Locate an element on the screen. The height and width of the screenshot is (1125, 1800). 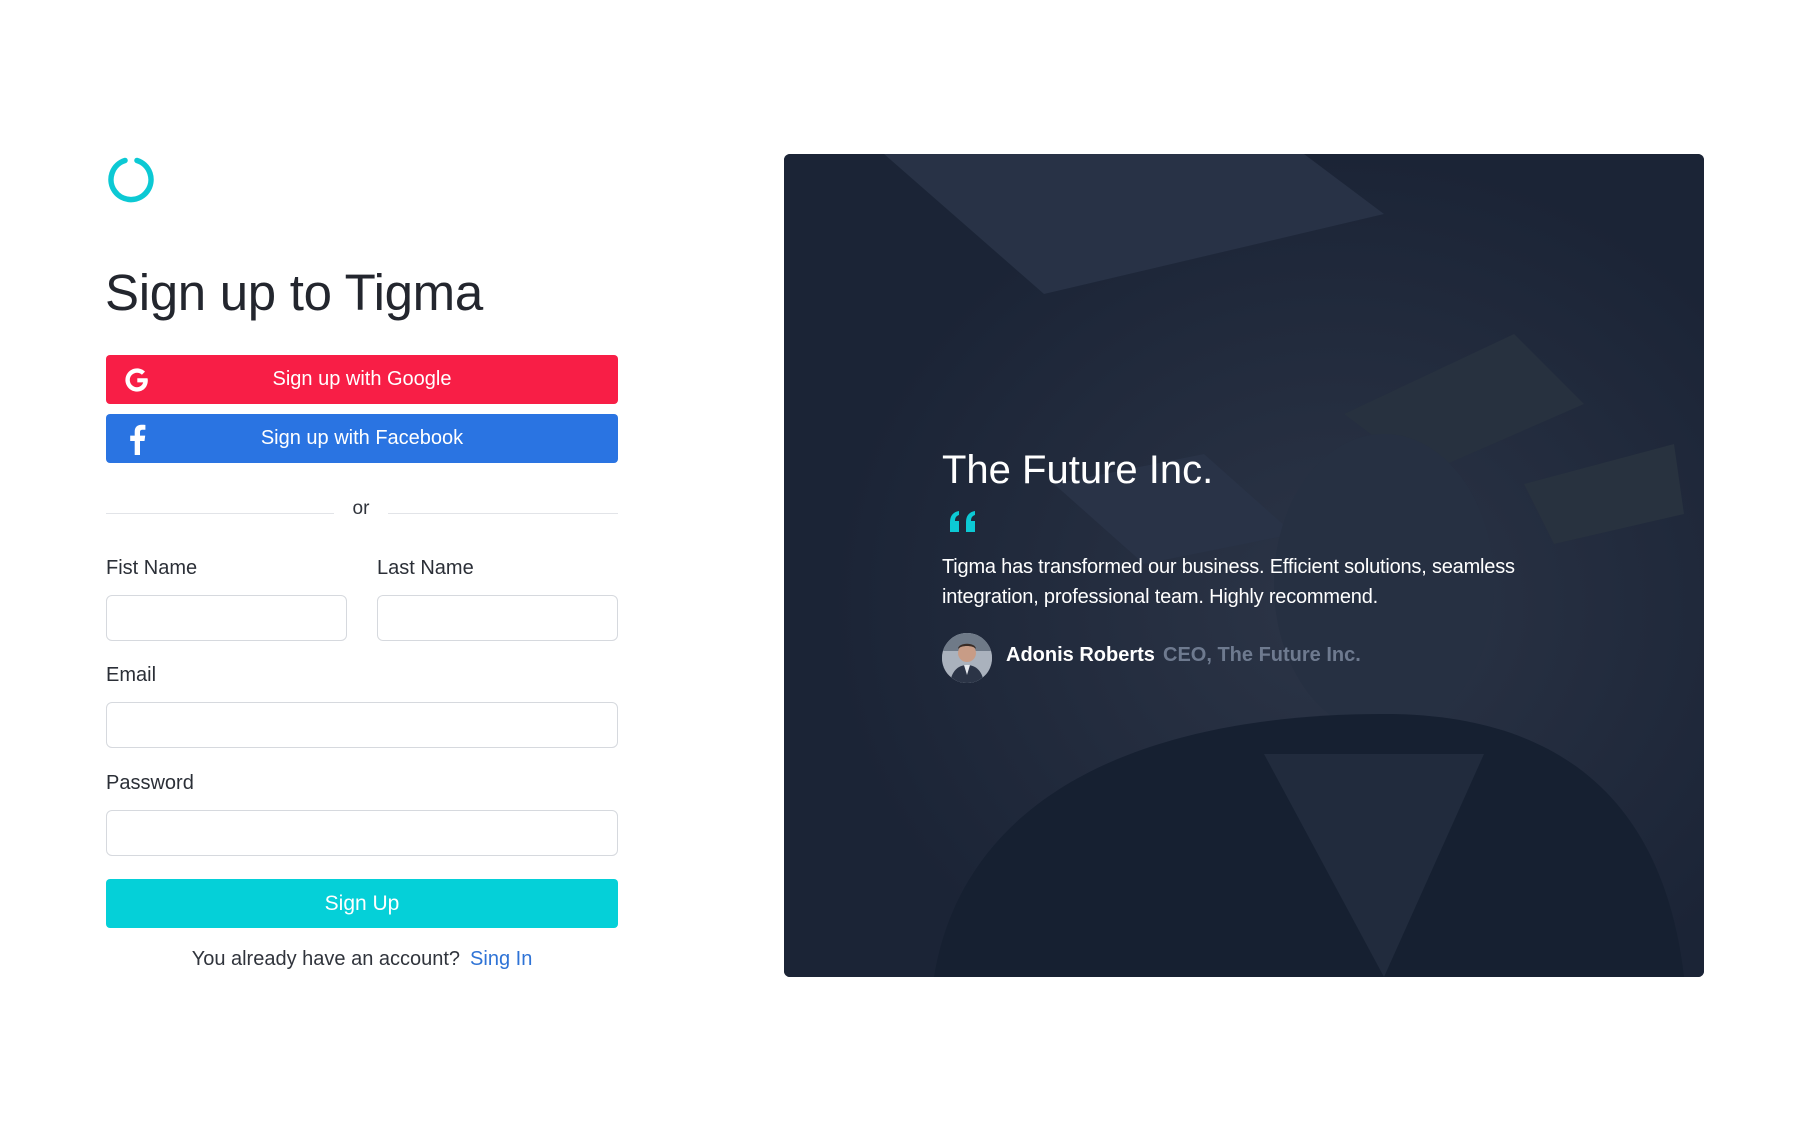
email-label: Email is located at coordinates (131, 675).